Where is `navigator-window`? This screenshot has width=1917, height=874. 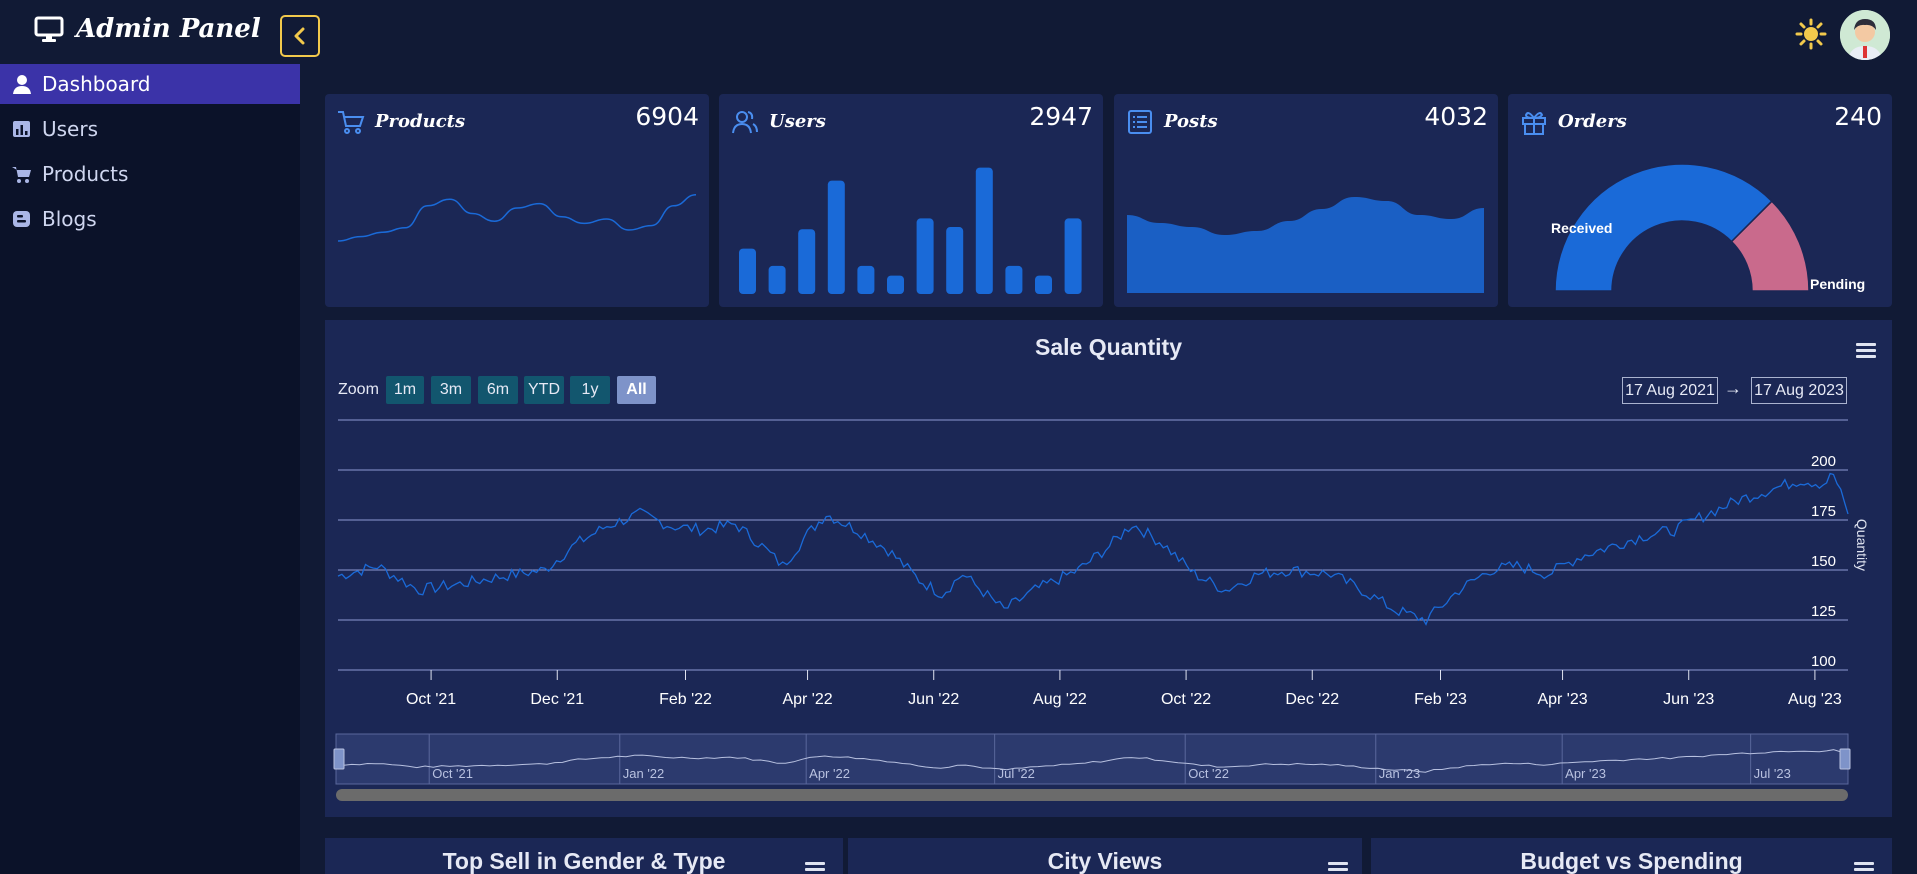 navigator-window is located at coordinates (1092, 759).